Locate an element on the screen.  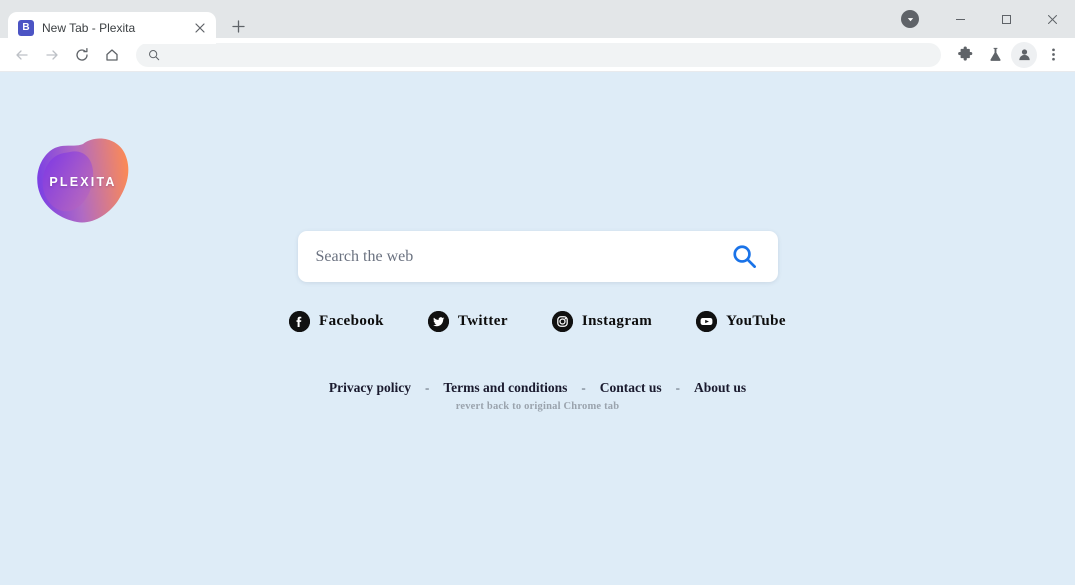
window-maximize-button is located at coordinates (1006, 19).